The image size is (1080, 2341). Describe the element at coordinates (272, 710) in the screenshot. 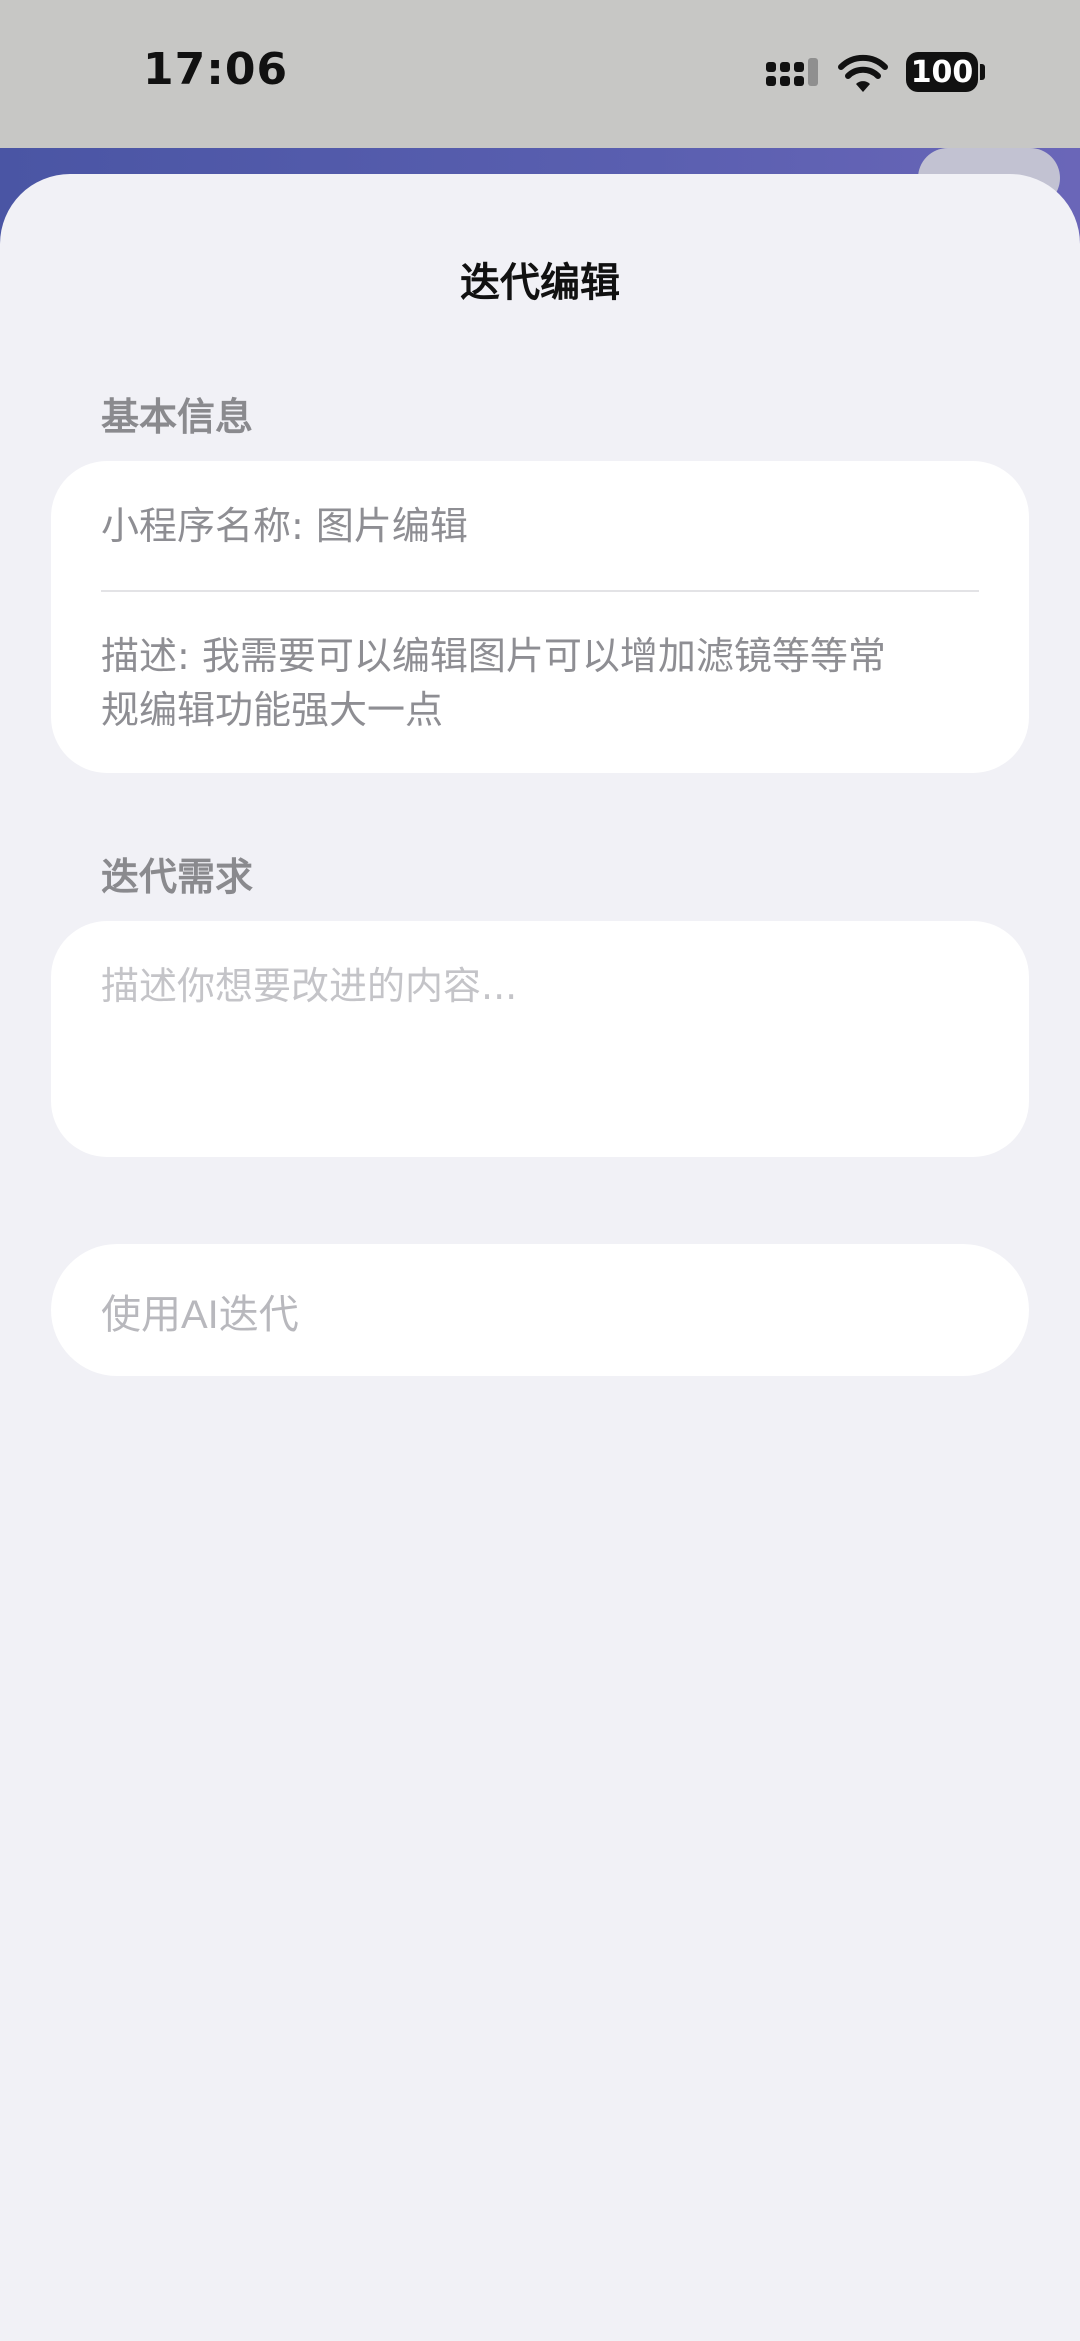

I see `description-line-2: 规编辑功能强大一点` at that location.